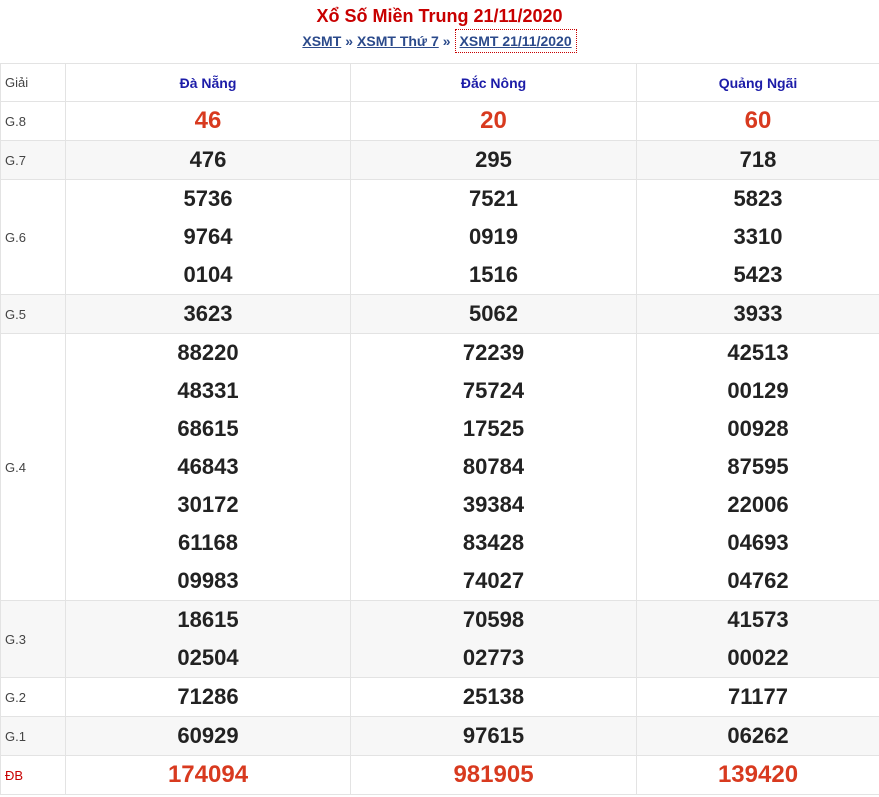  I want to click on prize-column-header: Giải, so click(33, 82).